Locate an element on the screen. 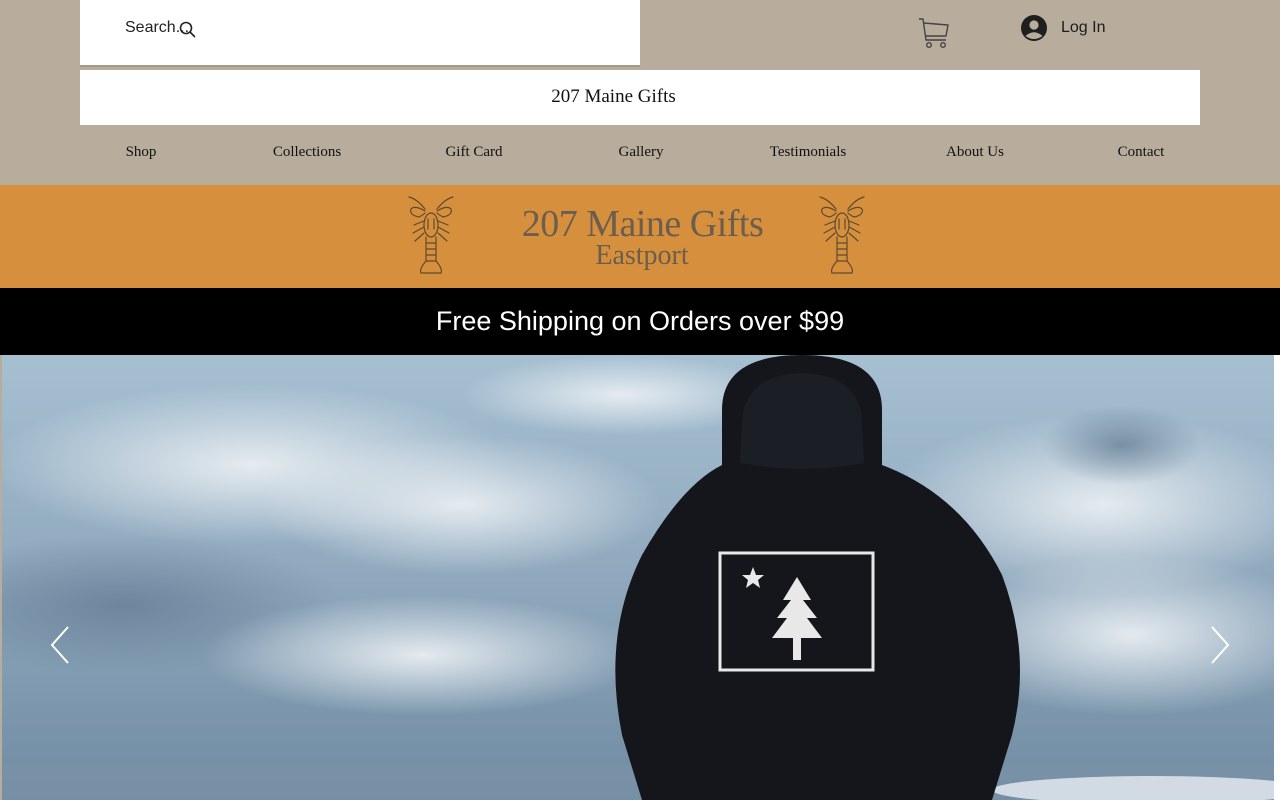 This screenshot has height=800, width=1280. chevron-right-icon is located at coordinates (1220, 645).